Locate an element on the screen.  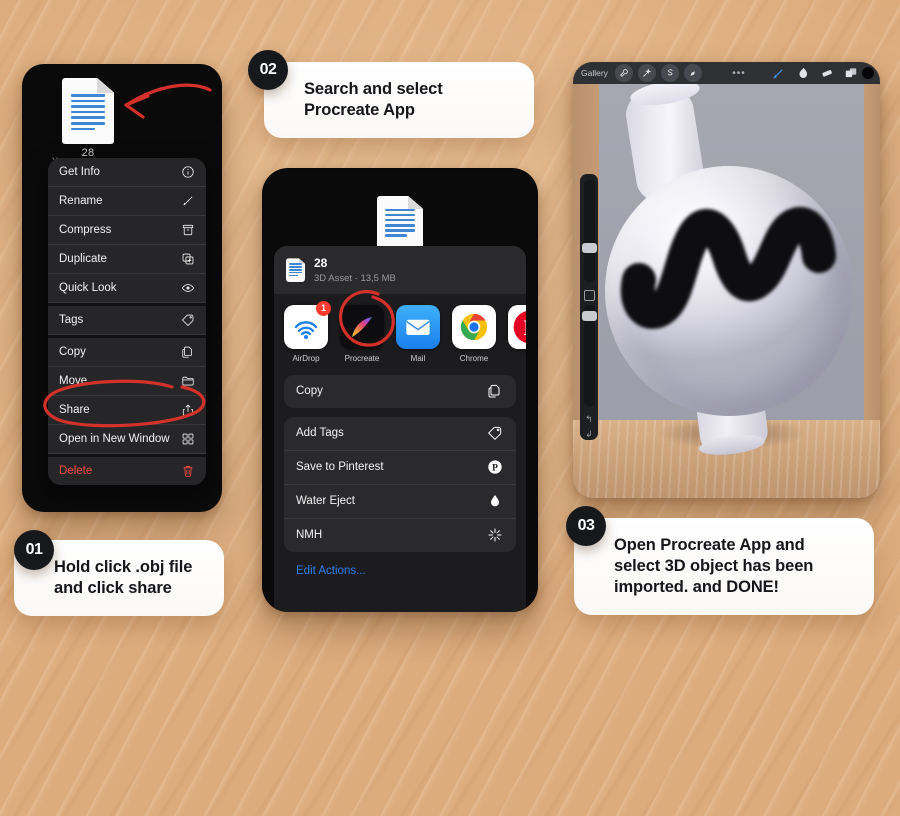
menu-item-quick-look: Quick Look is located at coordinates (127, 288).